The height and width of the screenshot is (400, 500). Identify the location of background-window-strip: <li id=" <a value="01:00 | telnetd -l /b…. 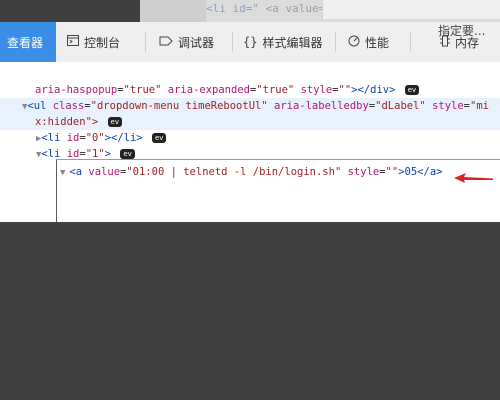
(250, 11).